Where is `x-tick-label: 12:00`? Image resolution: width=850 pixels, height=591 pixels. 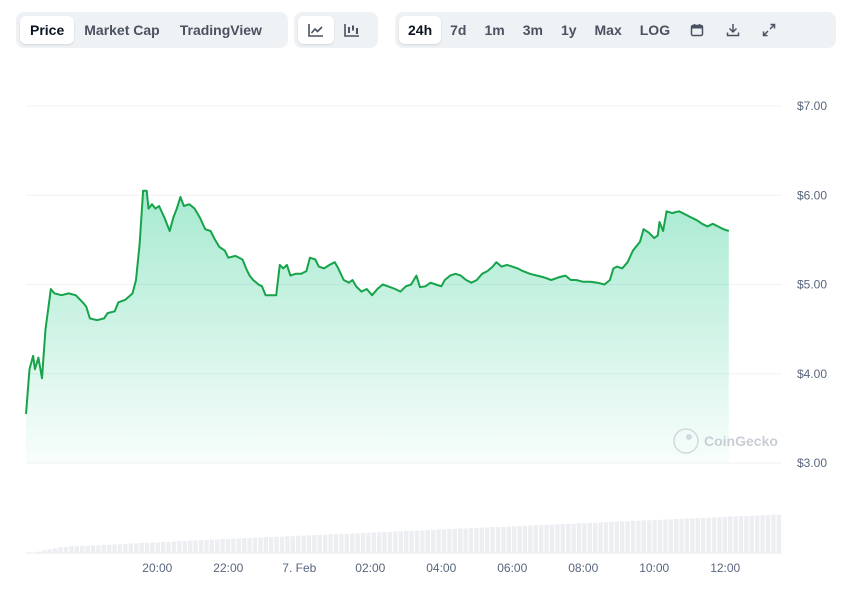 x-tick-label: 12:00 is located at coordinates (725, 568).